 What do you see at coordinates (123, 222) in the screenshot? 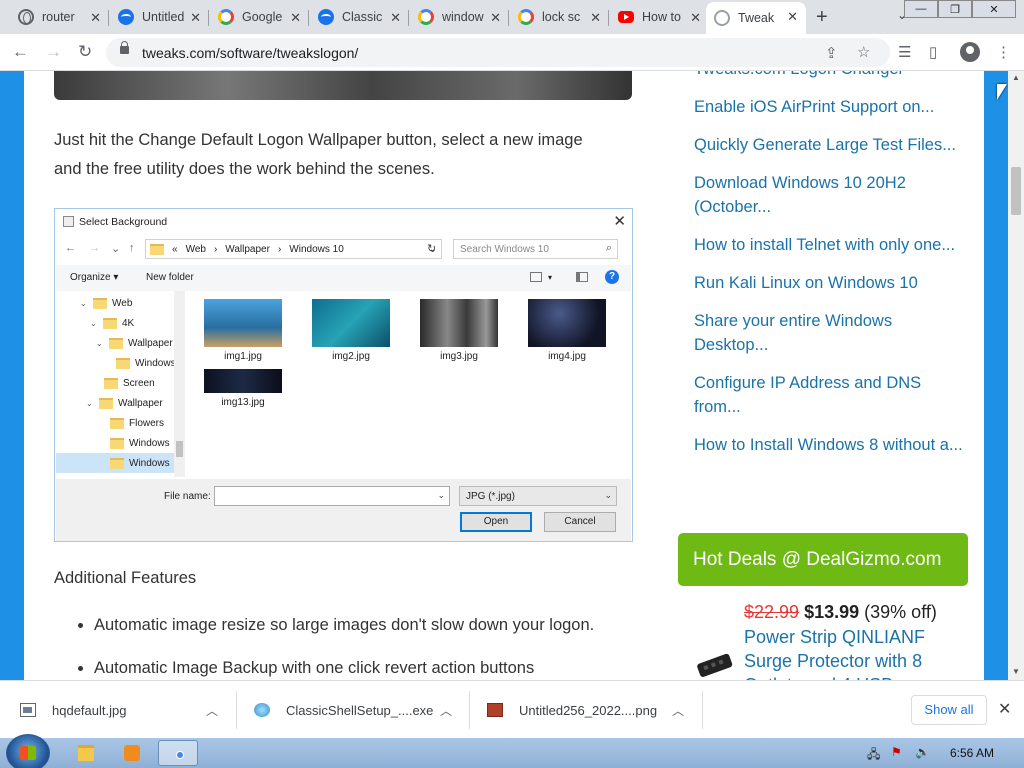
I see `dialog-title: Select Background` at bounding box center [123, 222].